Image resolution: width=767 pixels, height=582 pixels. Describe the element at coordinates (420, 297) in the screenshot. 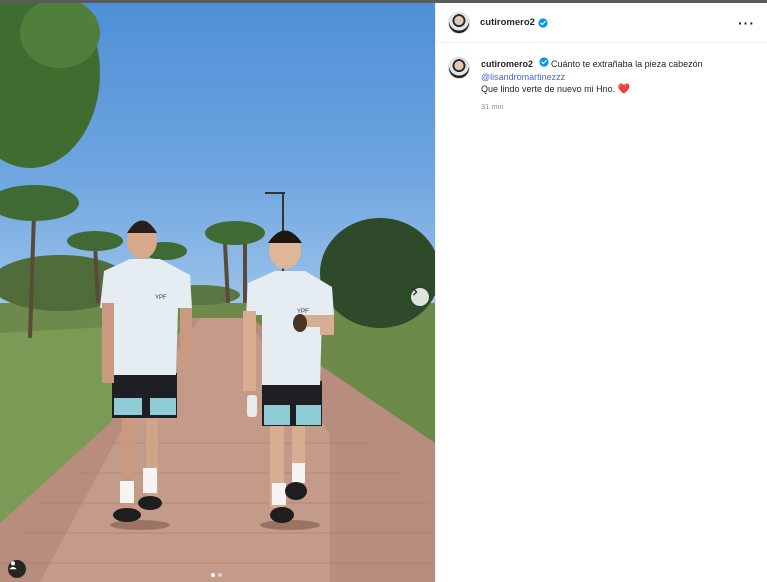

I see `carousel-next-button` at that location.